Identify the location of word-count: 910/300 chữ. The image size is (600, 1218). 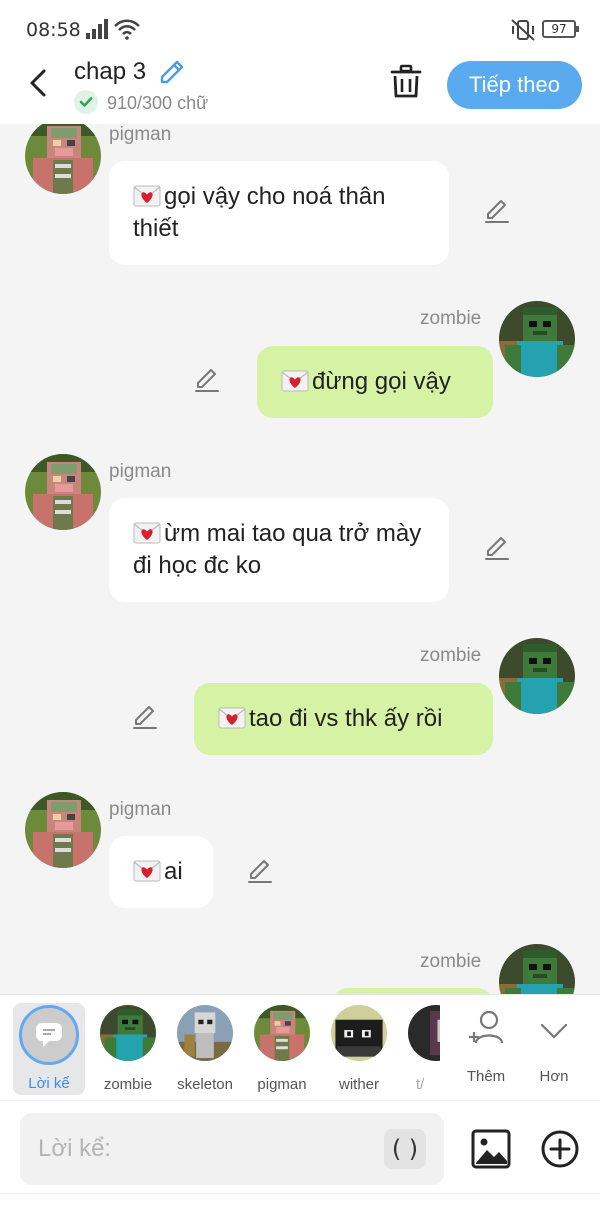
(158, 103).